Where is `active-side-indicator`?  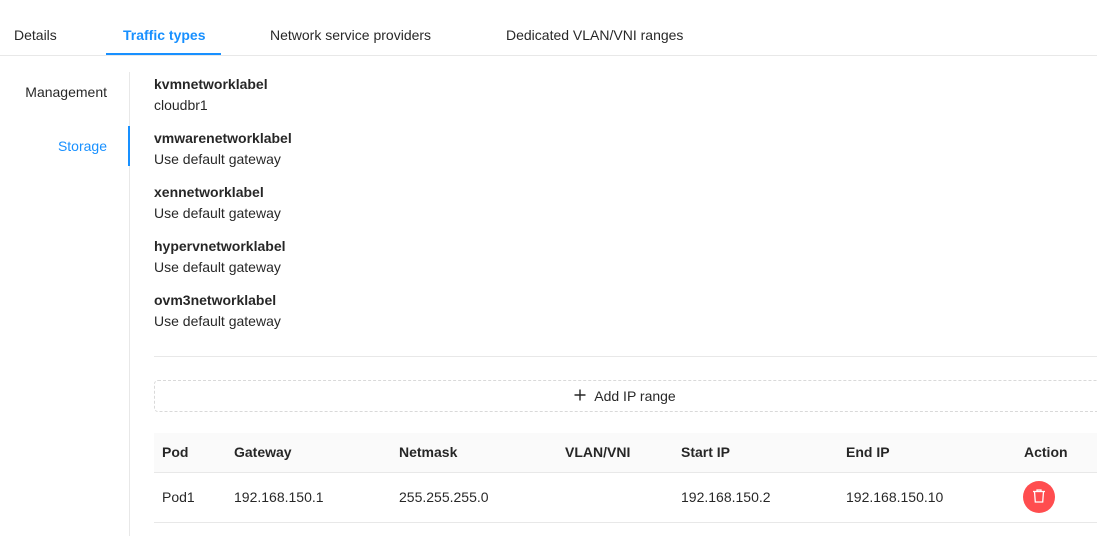
active-side-indicator is located at coordinates (129, 146).